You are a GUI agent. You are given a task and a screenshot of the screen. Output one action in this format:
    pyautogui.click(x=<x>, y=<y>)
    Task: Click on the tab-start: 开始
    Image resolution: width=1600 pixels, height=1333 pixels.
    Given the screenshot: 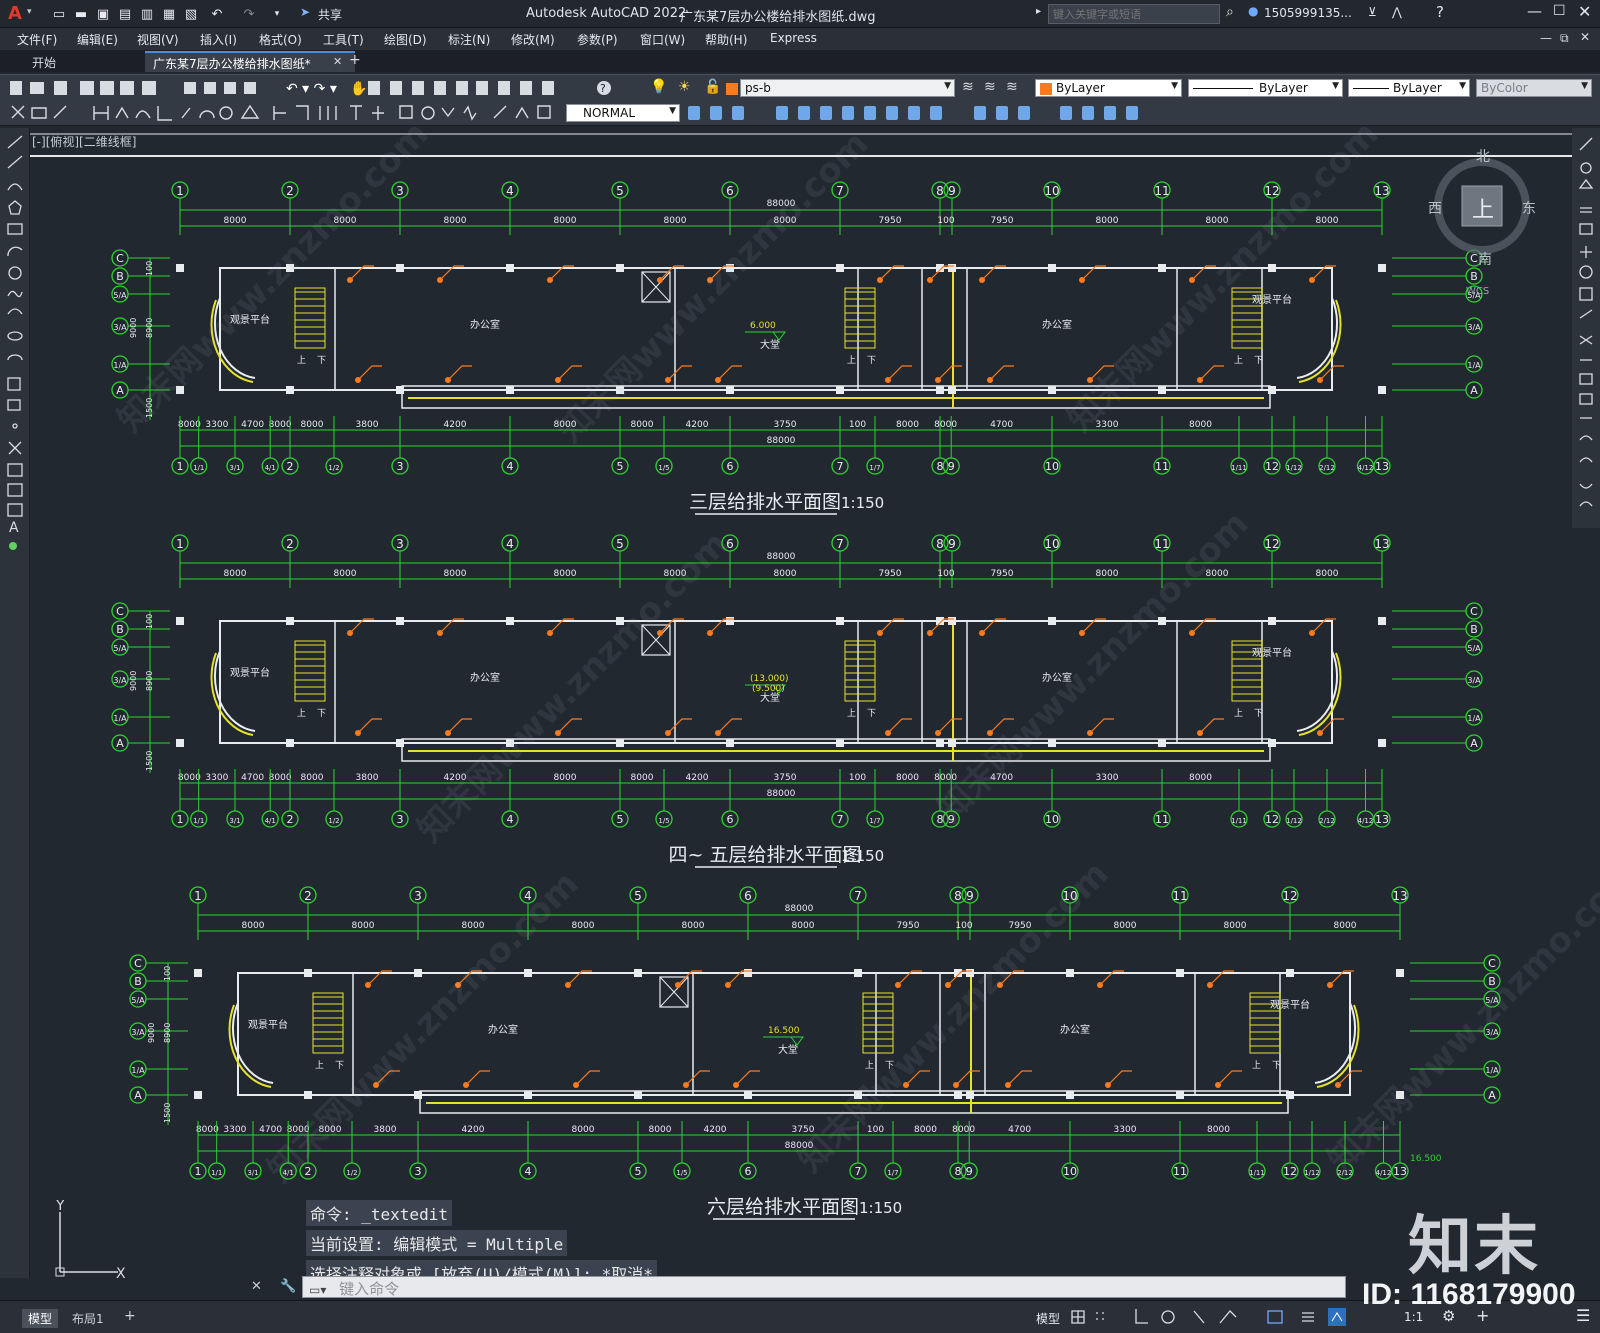 What is the action you would take?
    pyautogui.click(x=82, y=61)
    